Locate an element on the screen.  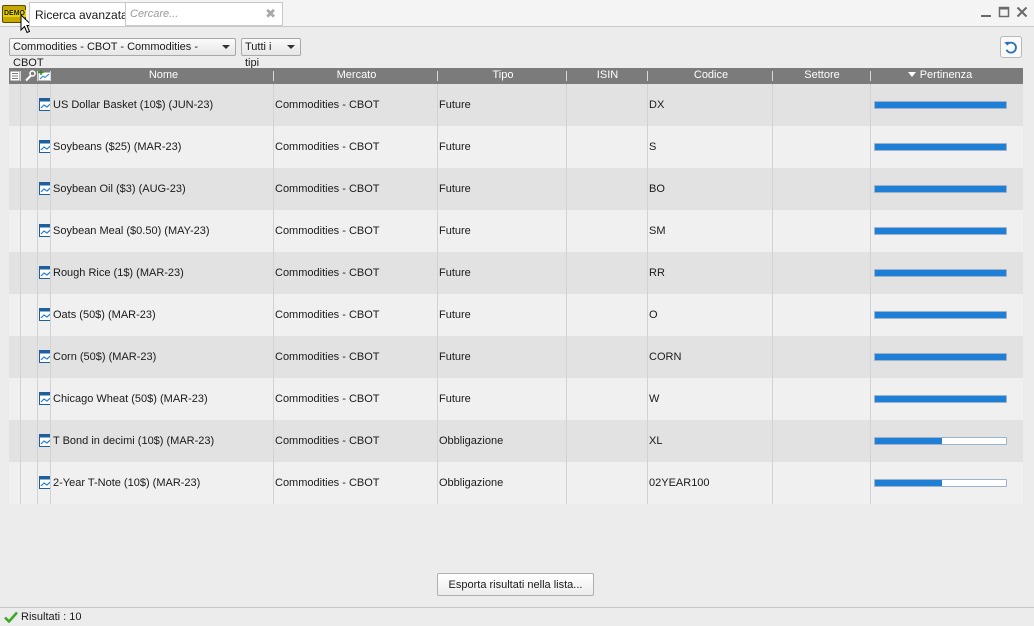
close-icon is located at coordinates (1022, 12).